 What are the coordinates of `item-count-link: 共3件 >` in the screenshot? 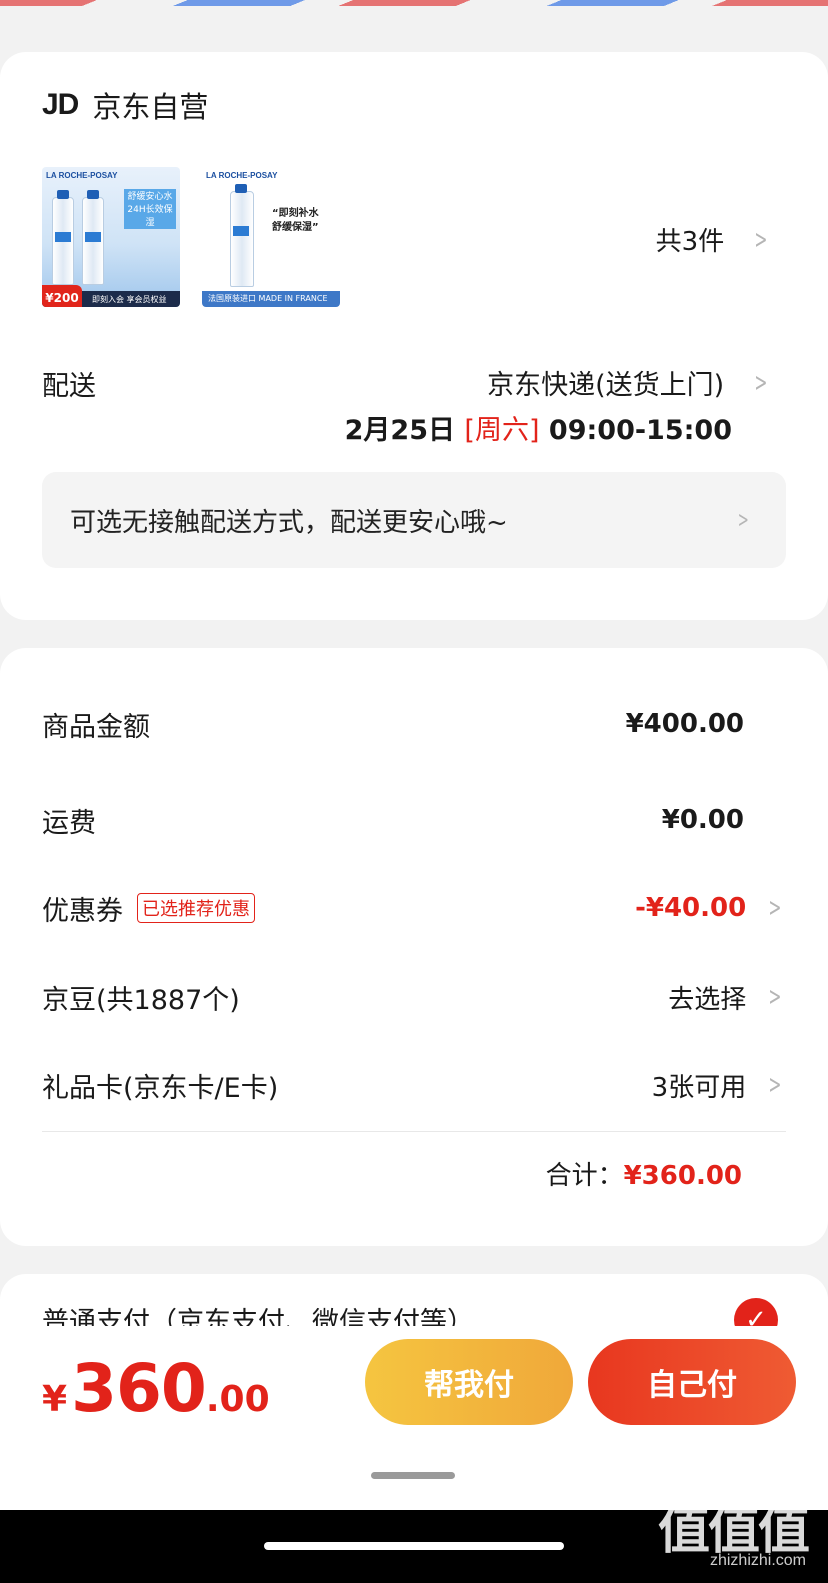 It's located at (714, 239).